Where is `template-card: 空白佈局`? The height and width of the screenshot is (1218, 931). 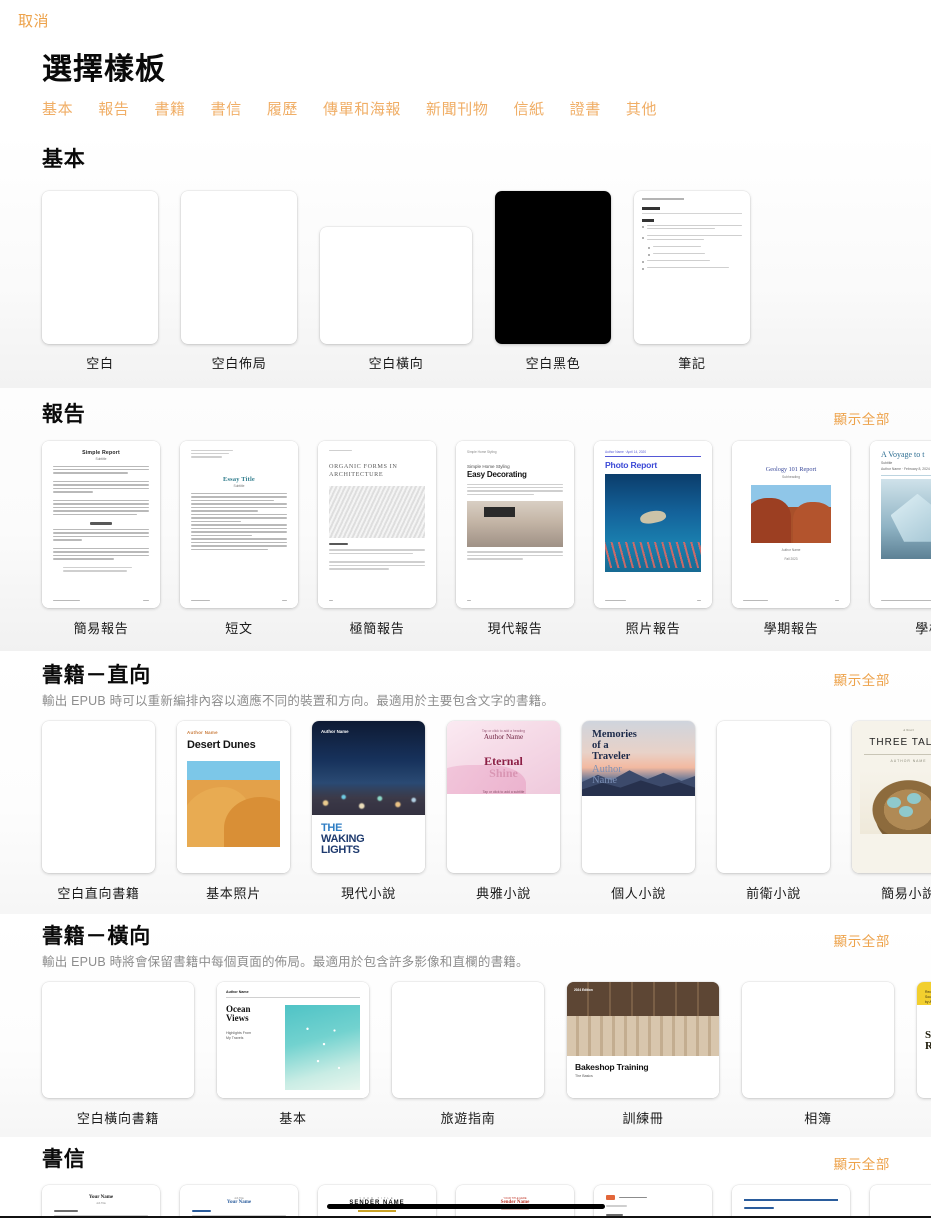 template-card: 空白佈局 is located at coordinates (239, 281).